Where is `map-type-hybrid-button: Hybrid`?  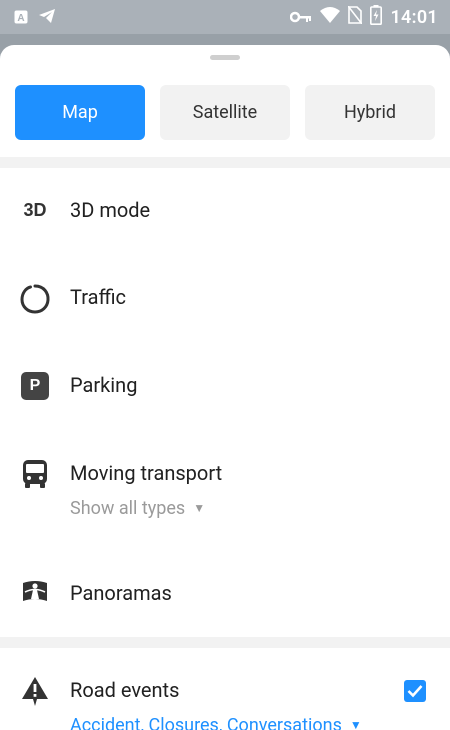 map-type-hybrid-button: Hybrid is located at coordinates (370, 112).